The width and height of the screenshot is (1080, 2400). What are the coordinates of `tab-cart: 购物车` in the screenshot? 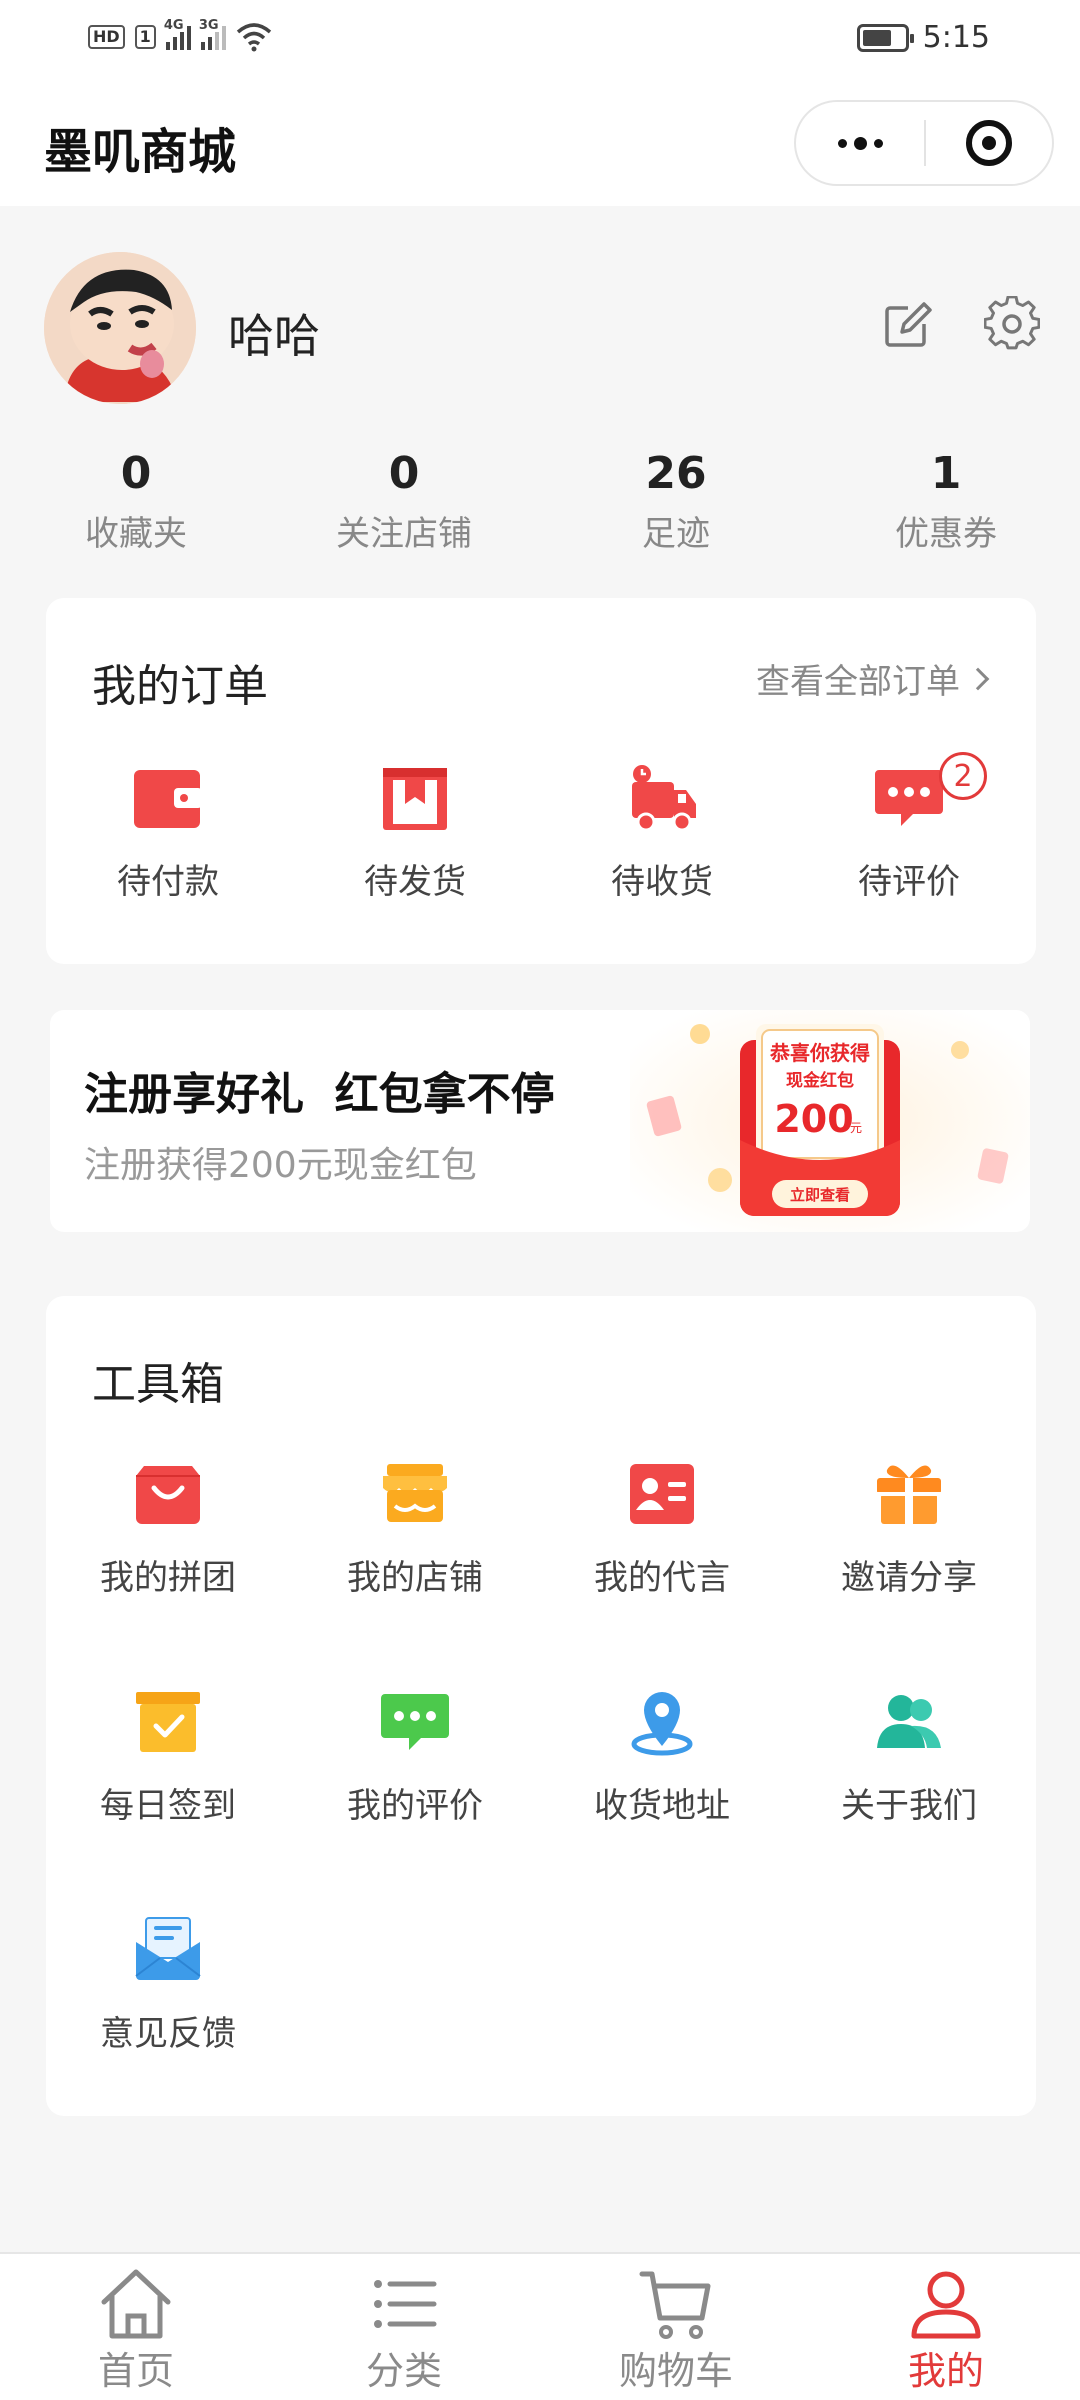 It's located at (676, 2329).